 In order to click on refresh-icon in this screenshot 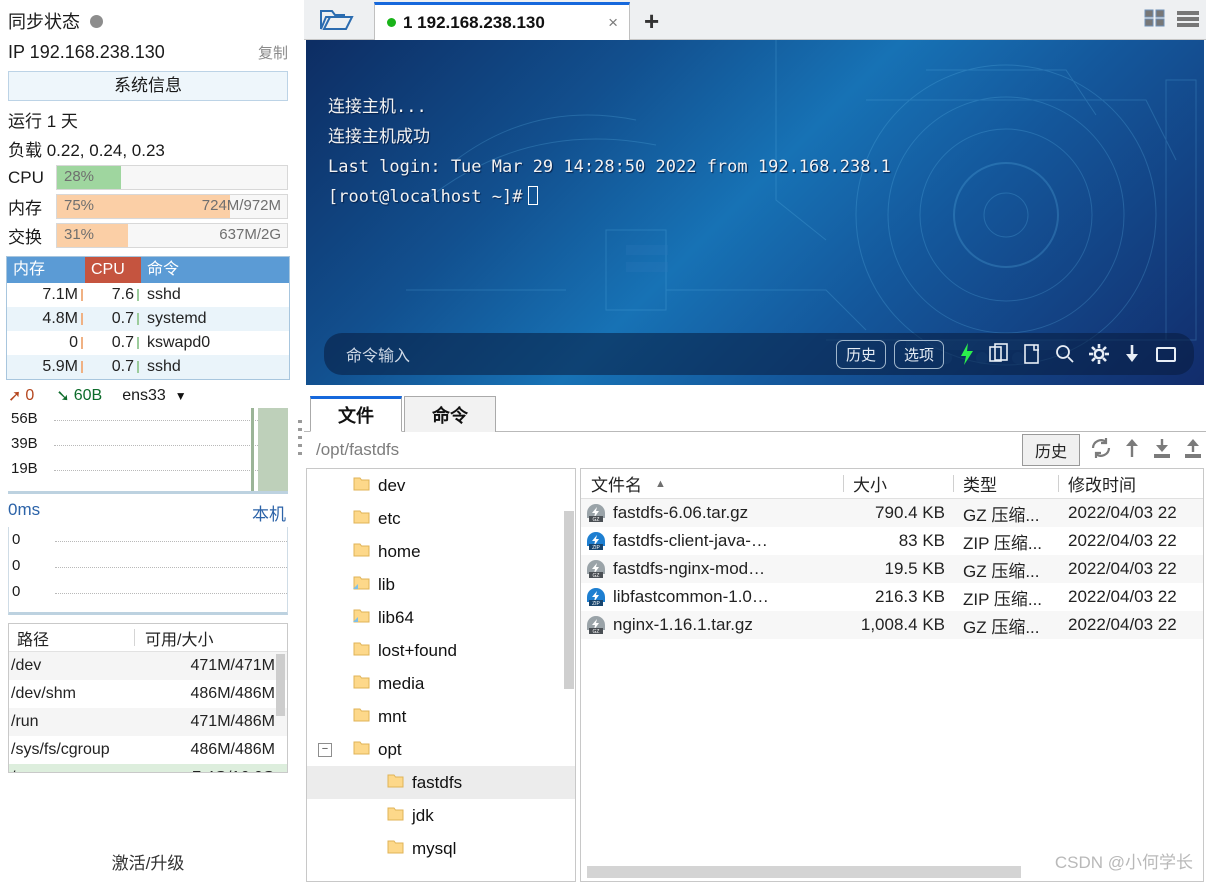, I will do `click(1101, 450)`.